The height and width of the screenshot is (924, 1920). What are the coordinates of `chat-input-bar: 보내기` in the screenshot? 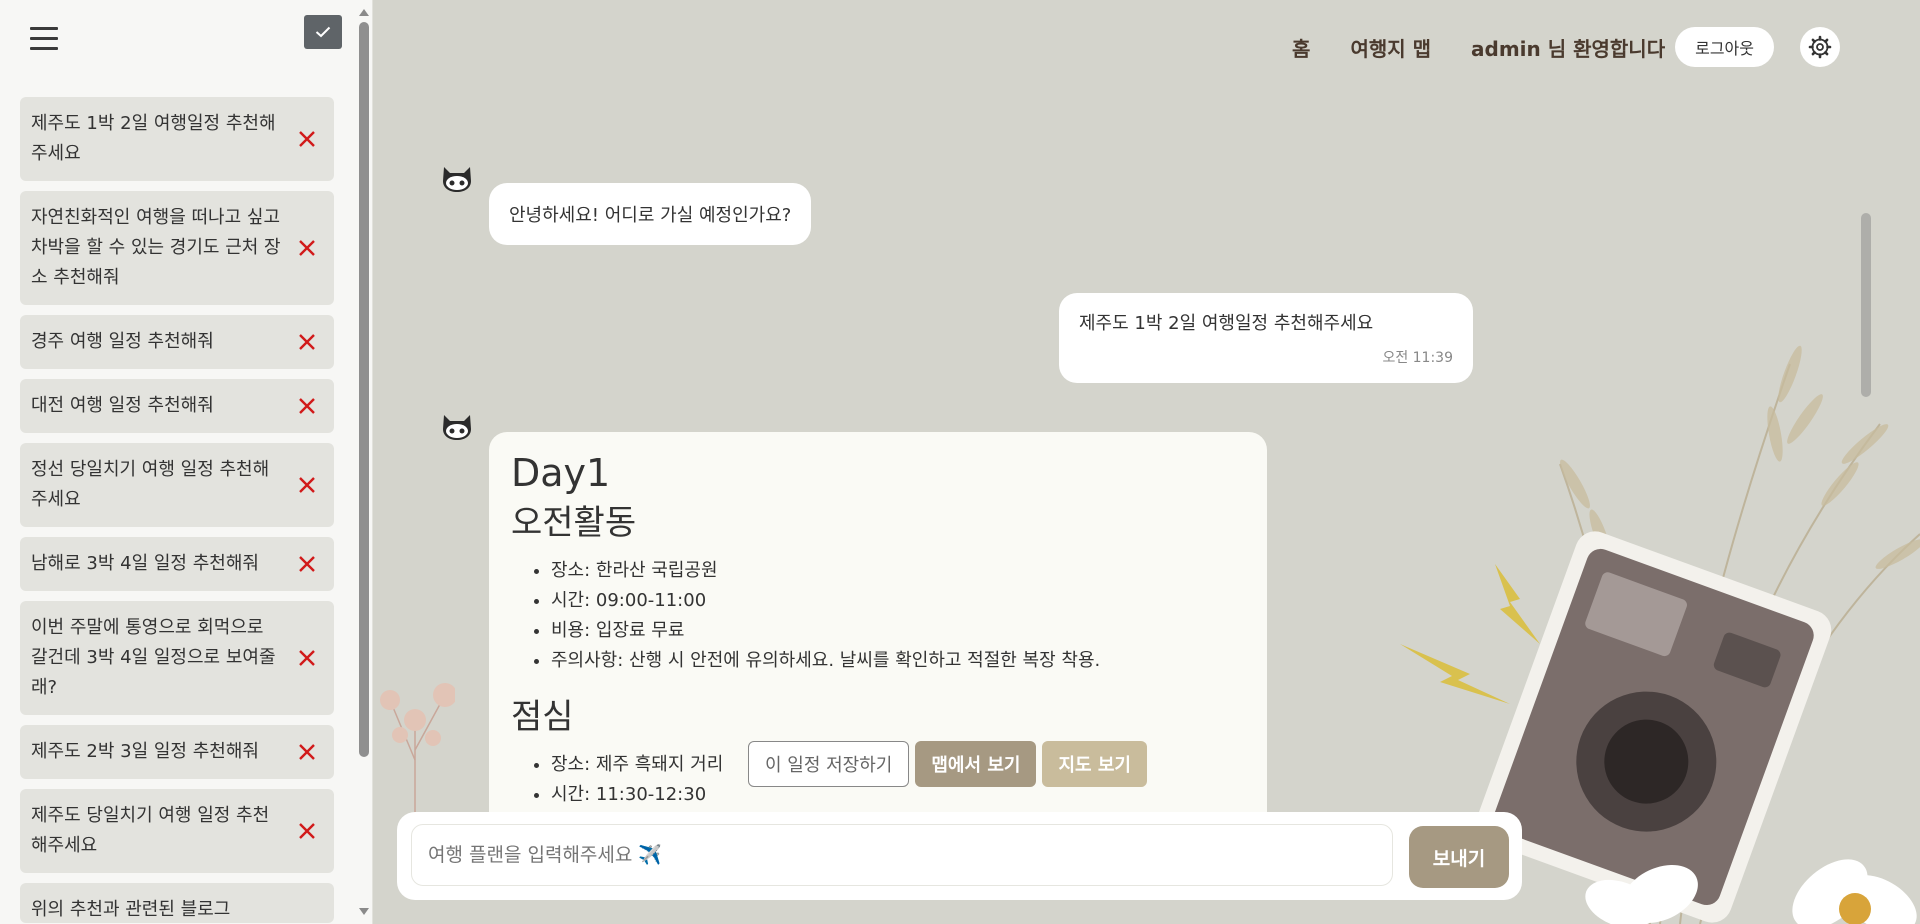 It's located at (959, 856).